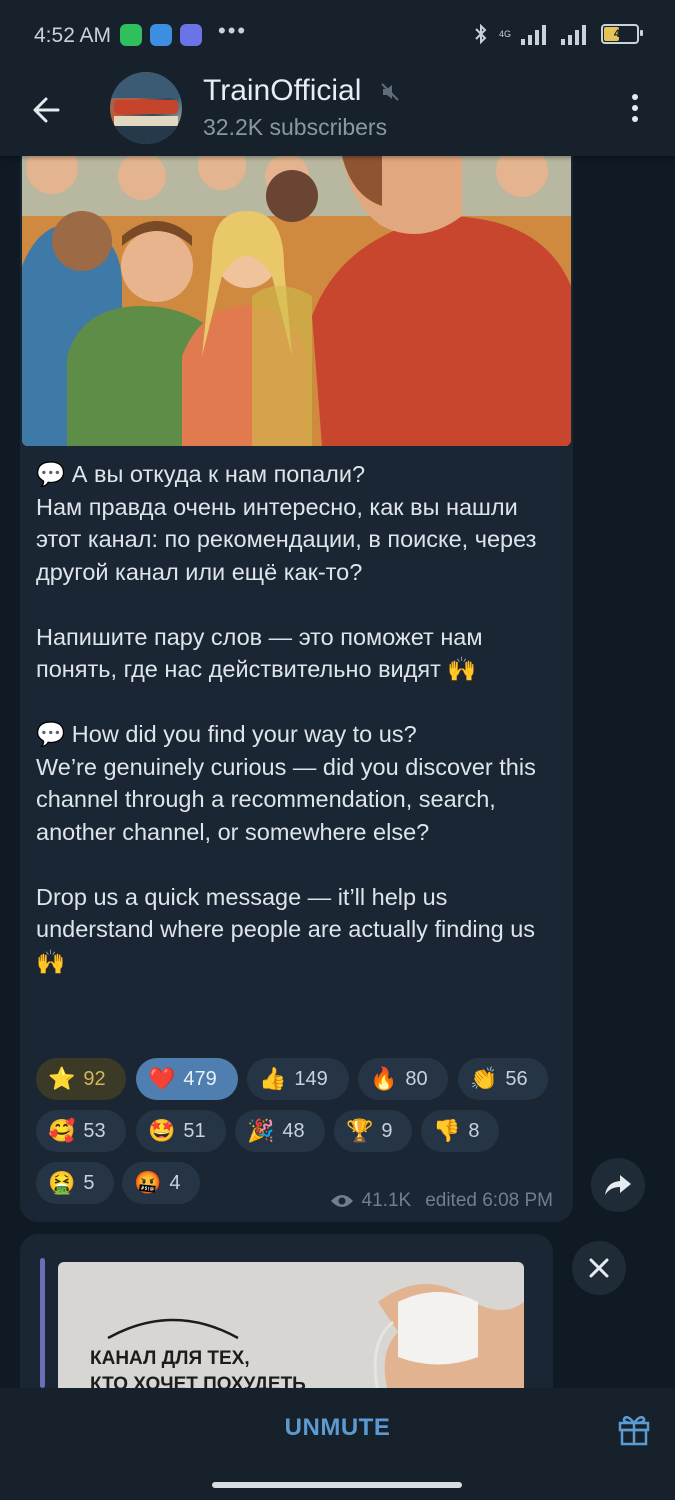 This screenshot has width=675, height=1500. Describe the element at coordinates (191, 35) in the screenshot. I see `discord-icon` at that location.